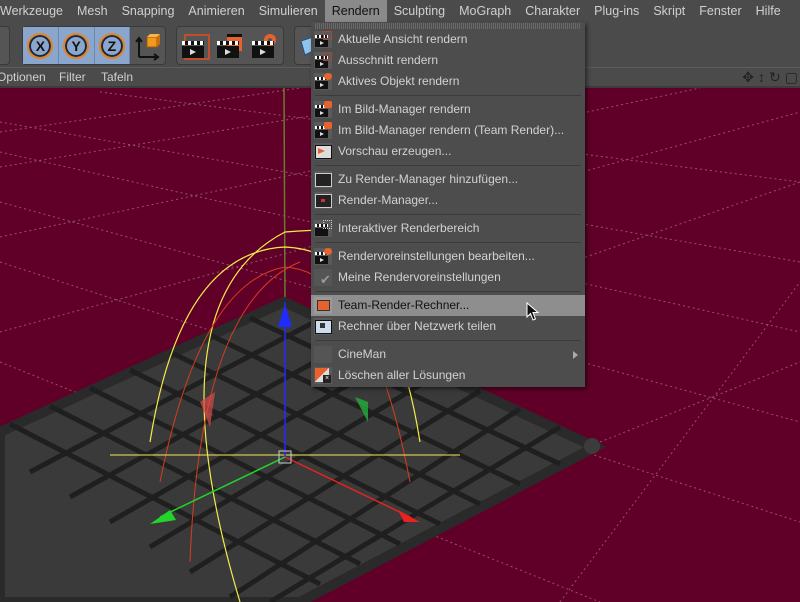  I want to click on share-machine-icon, so click(323, 326).